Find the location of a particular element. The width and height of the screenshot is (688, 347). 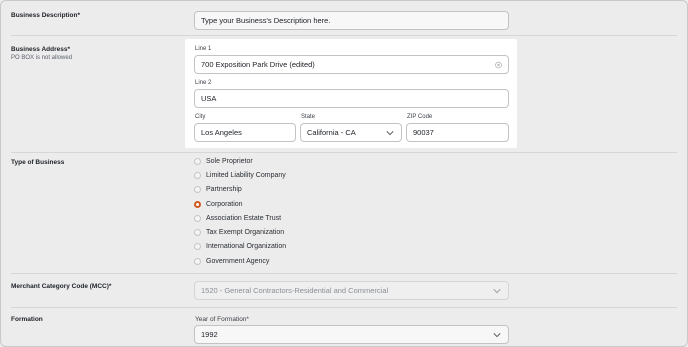

line1-input: 700 Exposition Park Drive (edited) is located at coordinates (351, 64).